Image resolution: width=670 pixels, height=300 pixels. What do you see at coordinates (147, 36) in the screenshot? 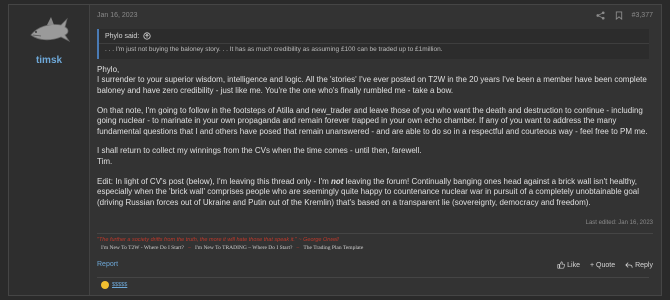
I see `arrow-up-circle-icon` at bounding box center [147, 36].